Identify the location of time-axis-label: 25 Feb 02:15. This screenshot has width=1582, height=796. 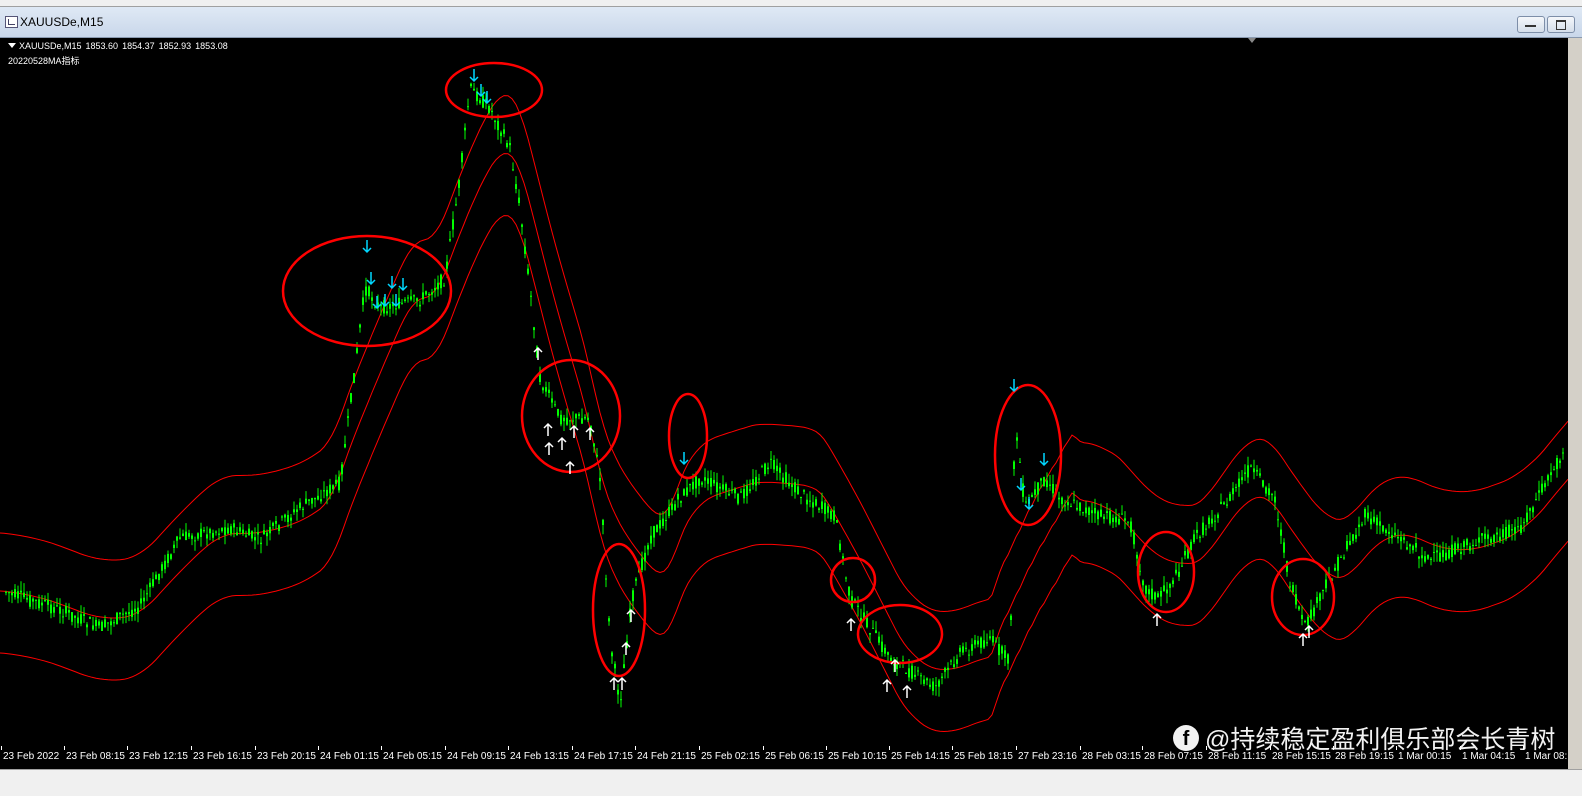
(730, 756).